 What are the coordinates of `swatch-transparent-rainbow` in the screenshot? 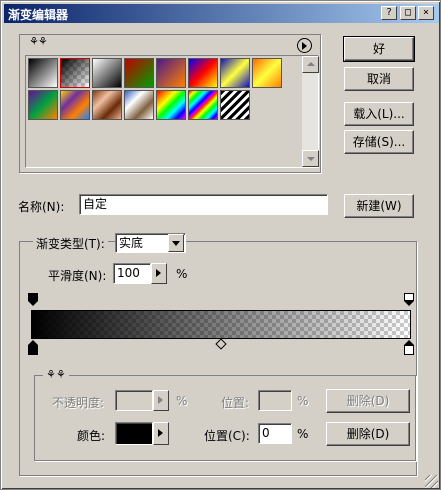 It's located at (203, 105).